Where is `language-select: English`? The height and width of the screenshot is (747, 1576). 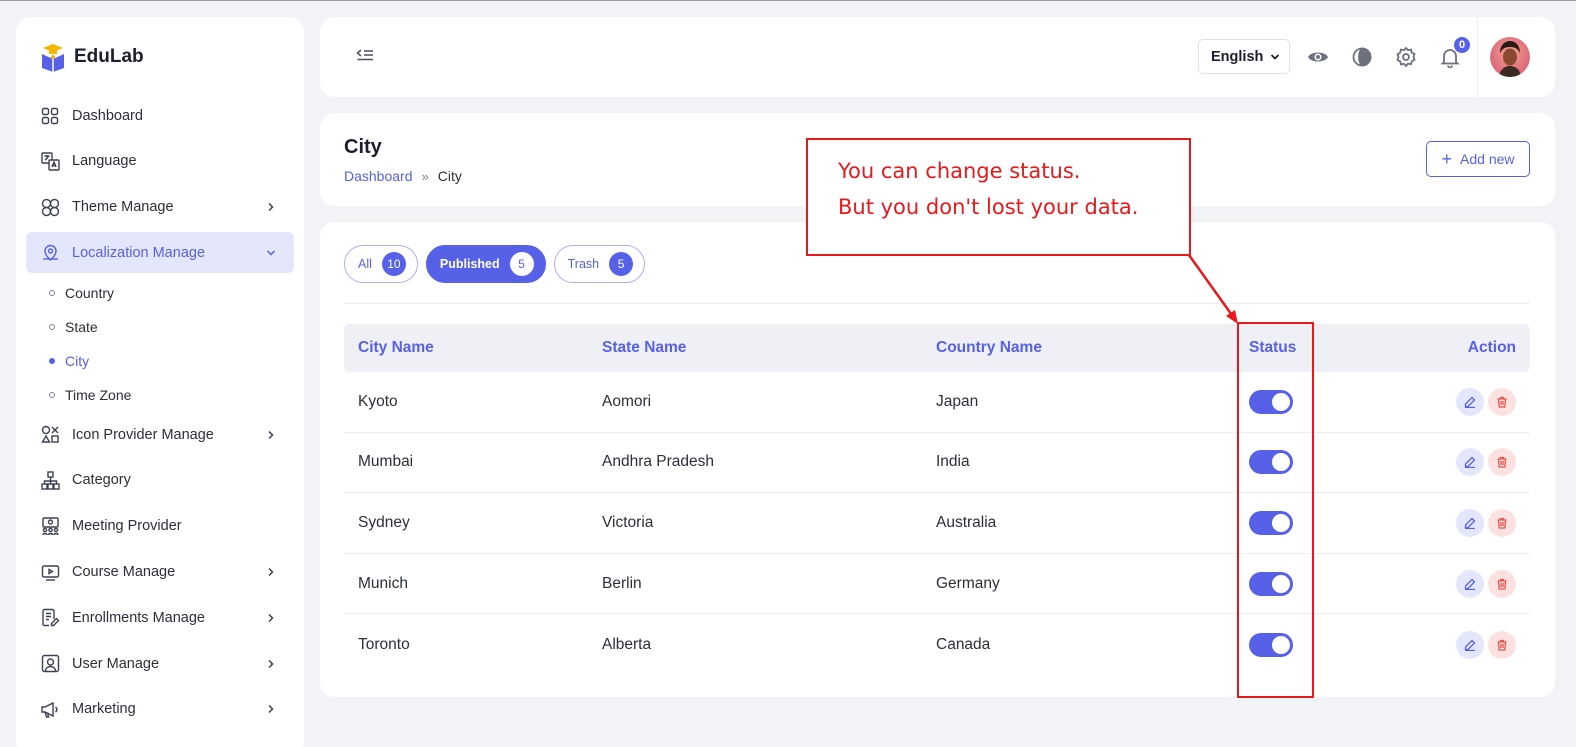 language-select: English is located at coordinates (1244, 56).